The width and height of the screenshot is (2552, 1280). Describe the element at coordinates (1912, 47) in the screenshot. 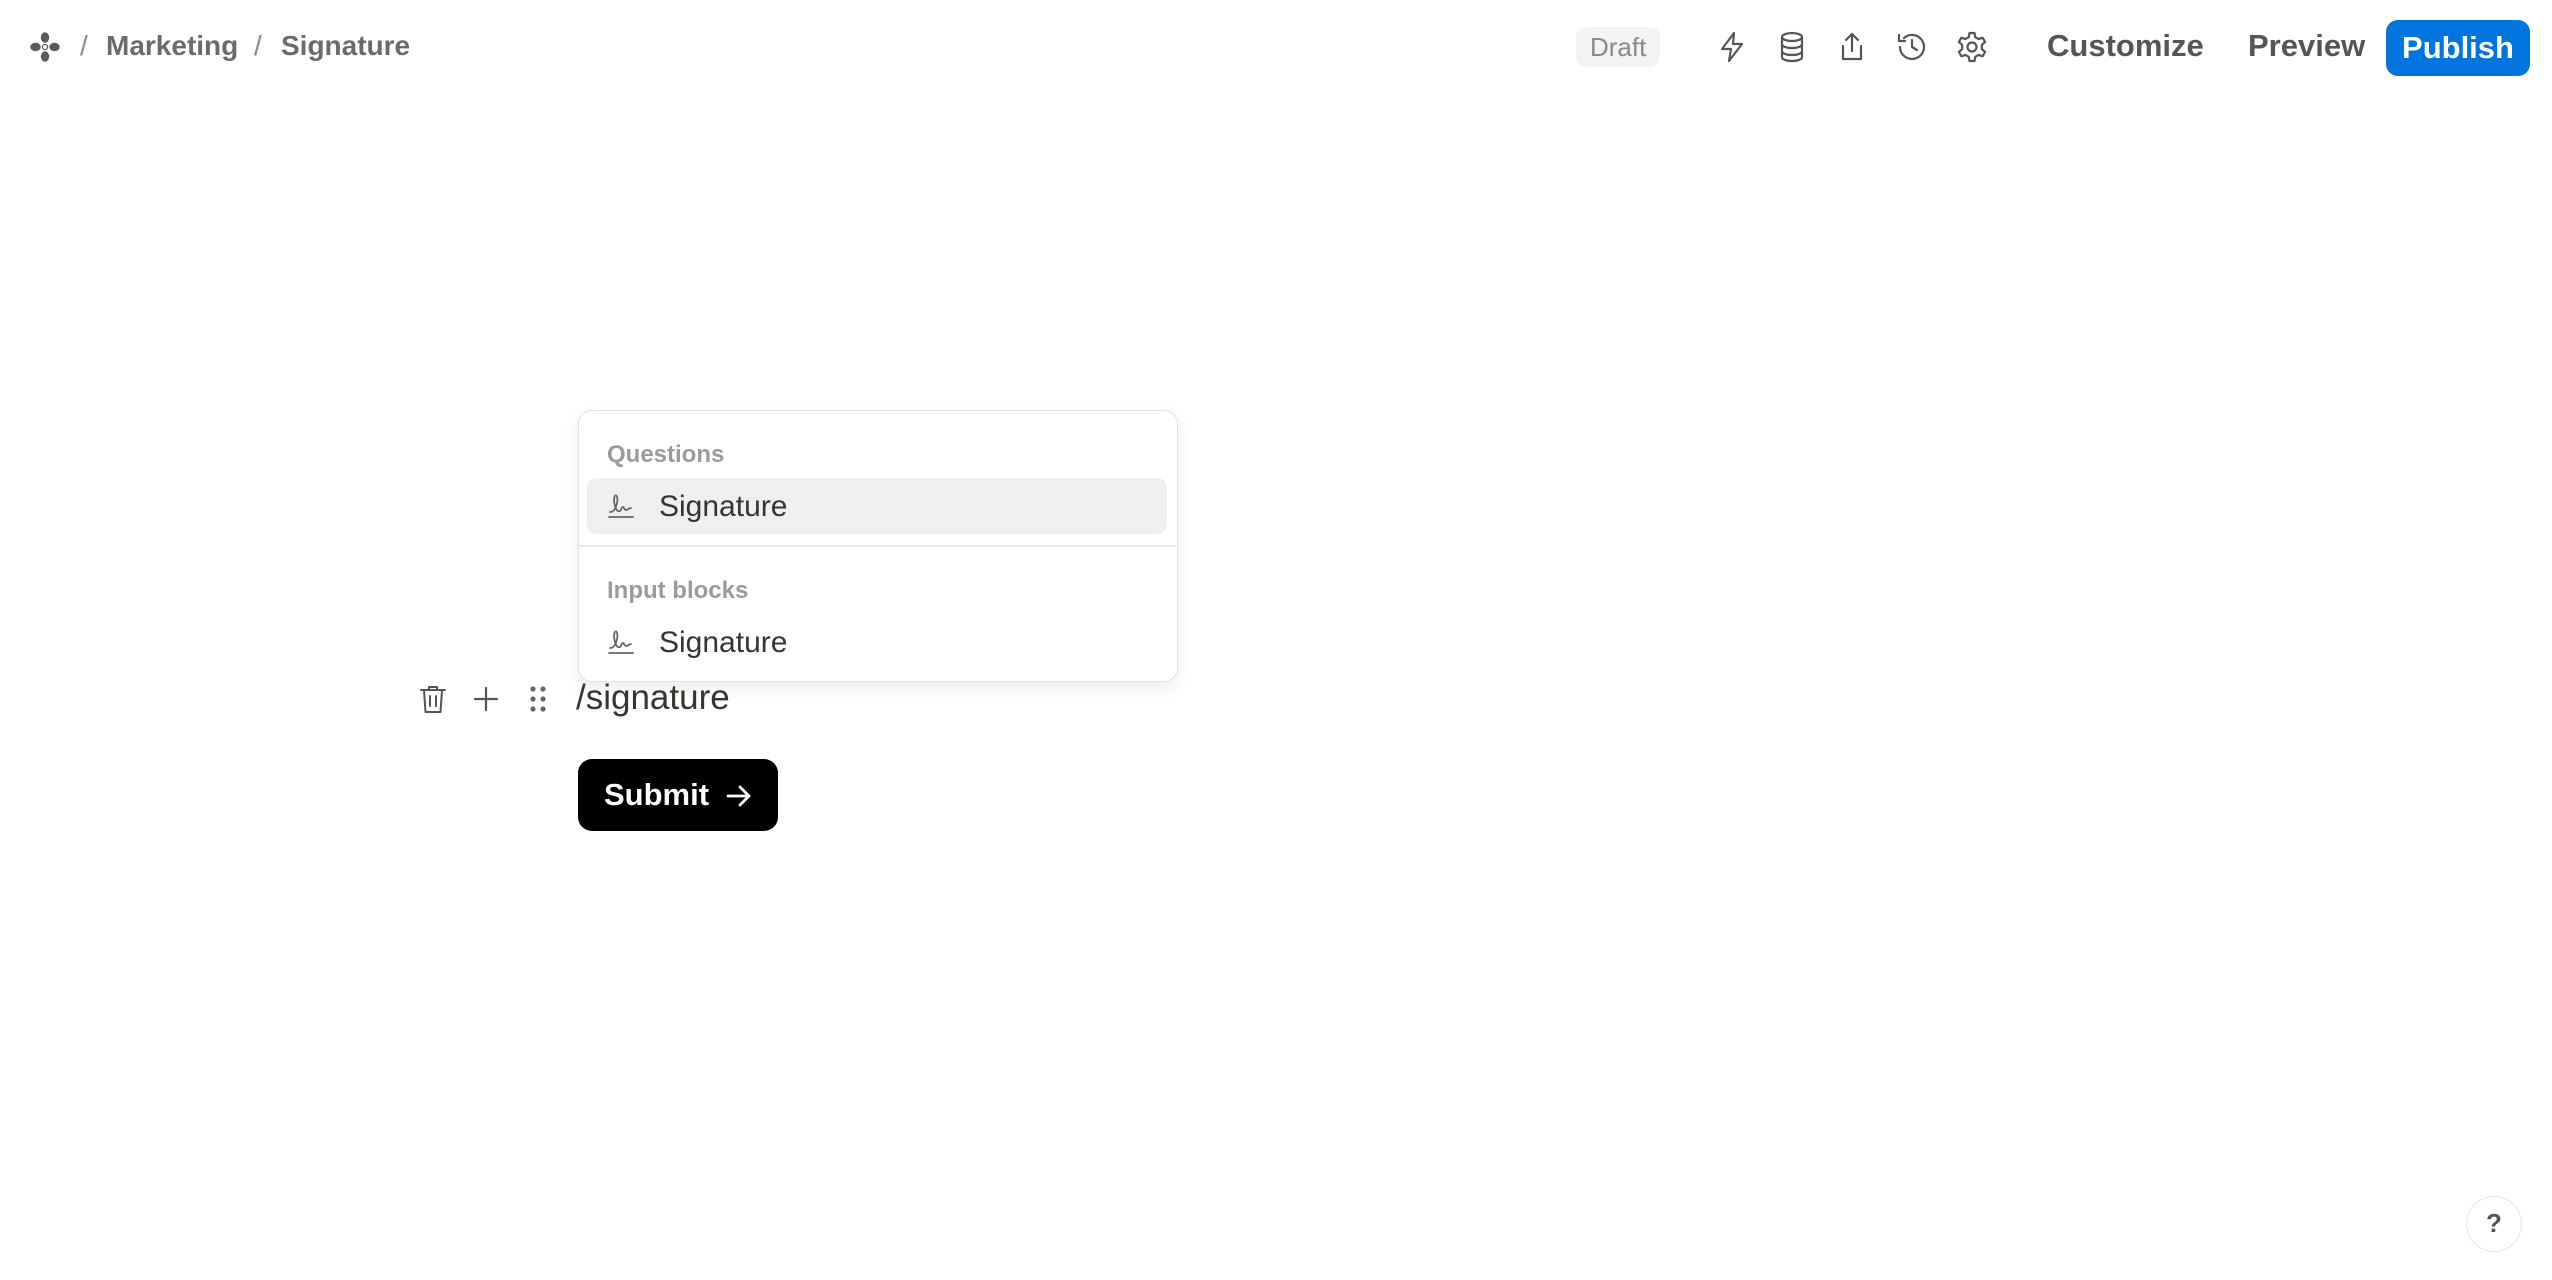

I see `history-icon` at that location.